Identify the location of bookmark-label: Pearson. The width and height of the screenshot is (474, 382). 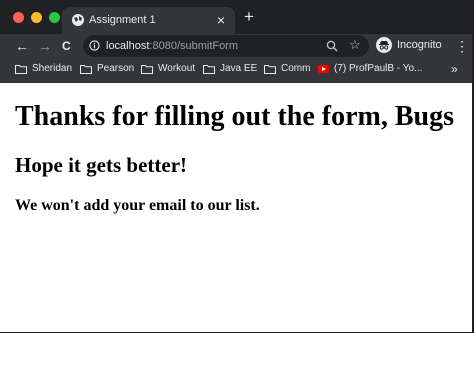
(116, 68).